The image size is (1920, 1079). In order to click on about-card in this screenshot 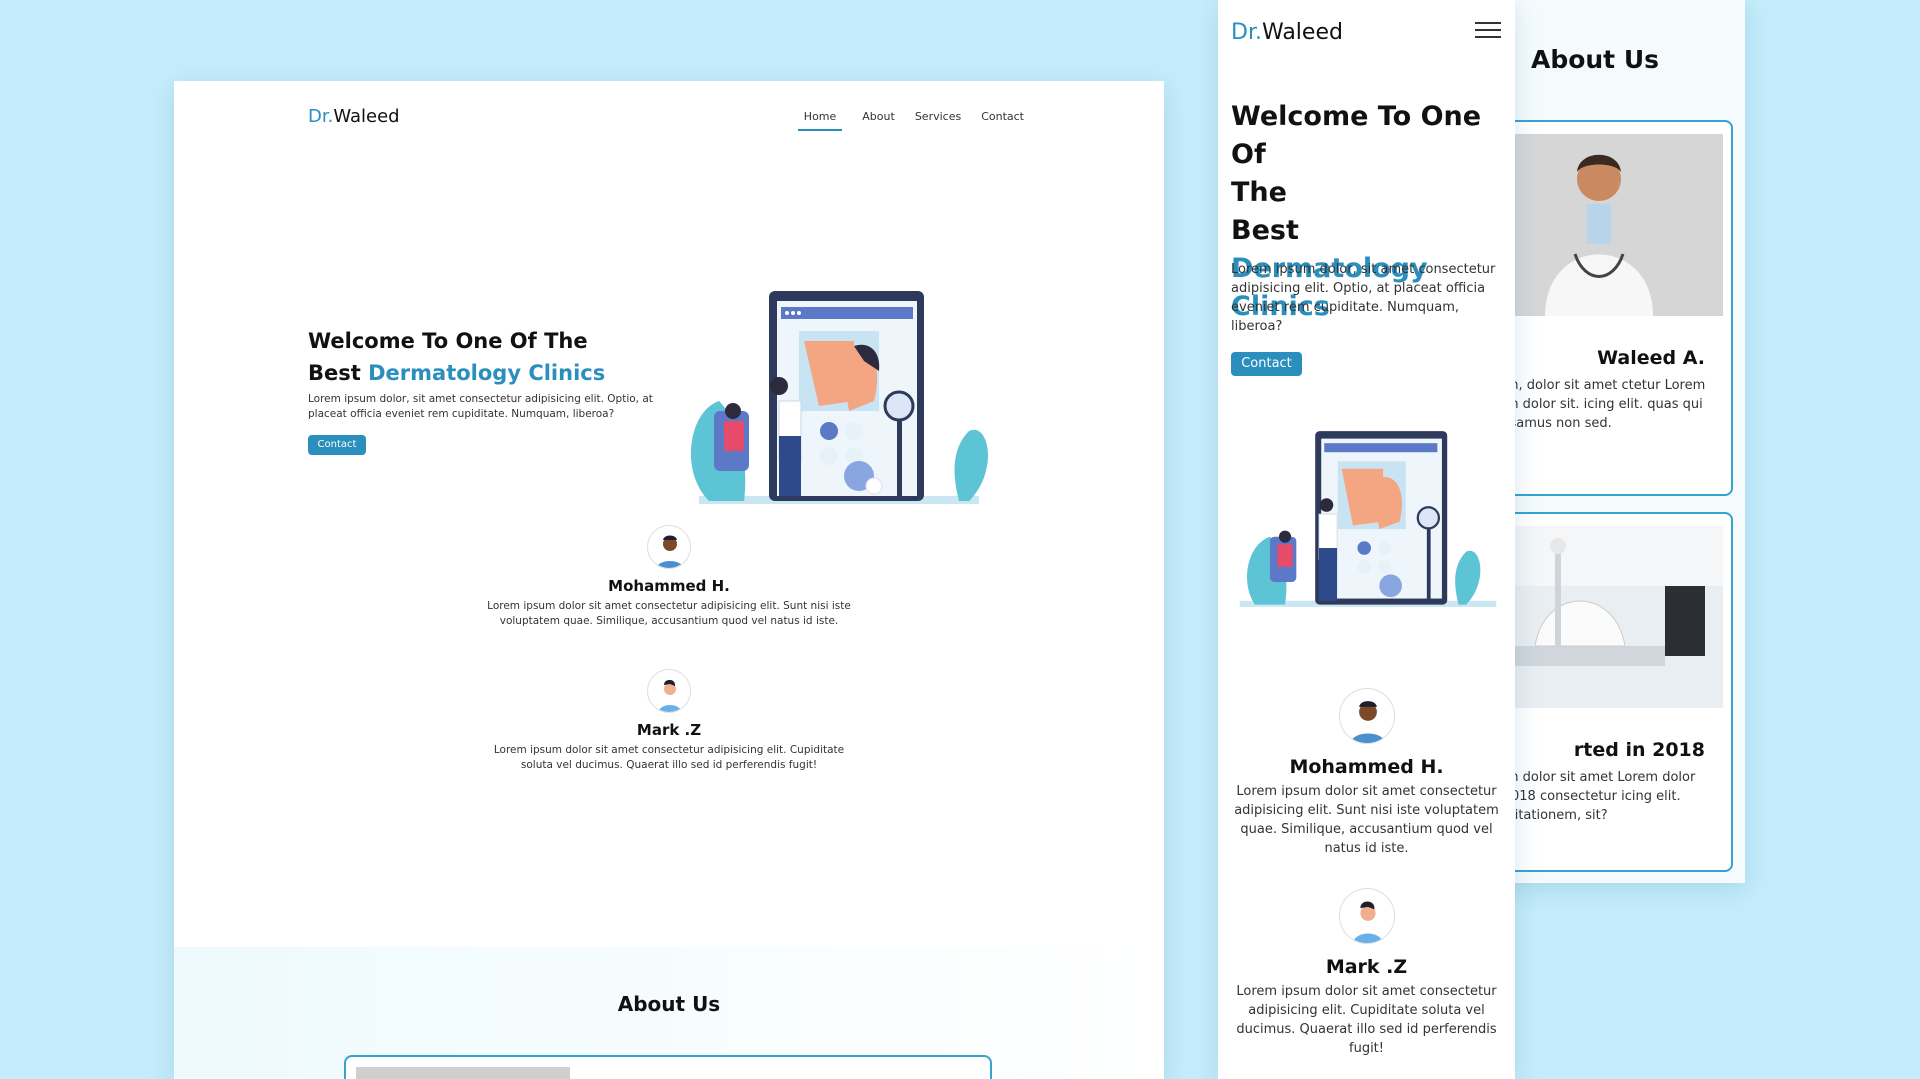, I will do `click(668, 1067)`.